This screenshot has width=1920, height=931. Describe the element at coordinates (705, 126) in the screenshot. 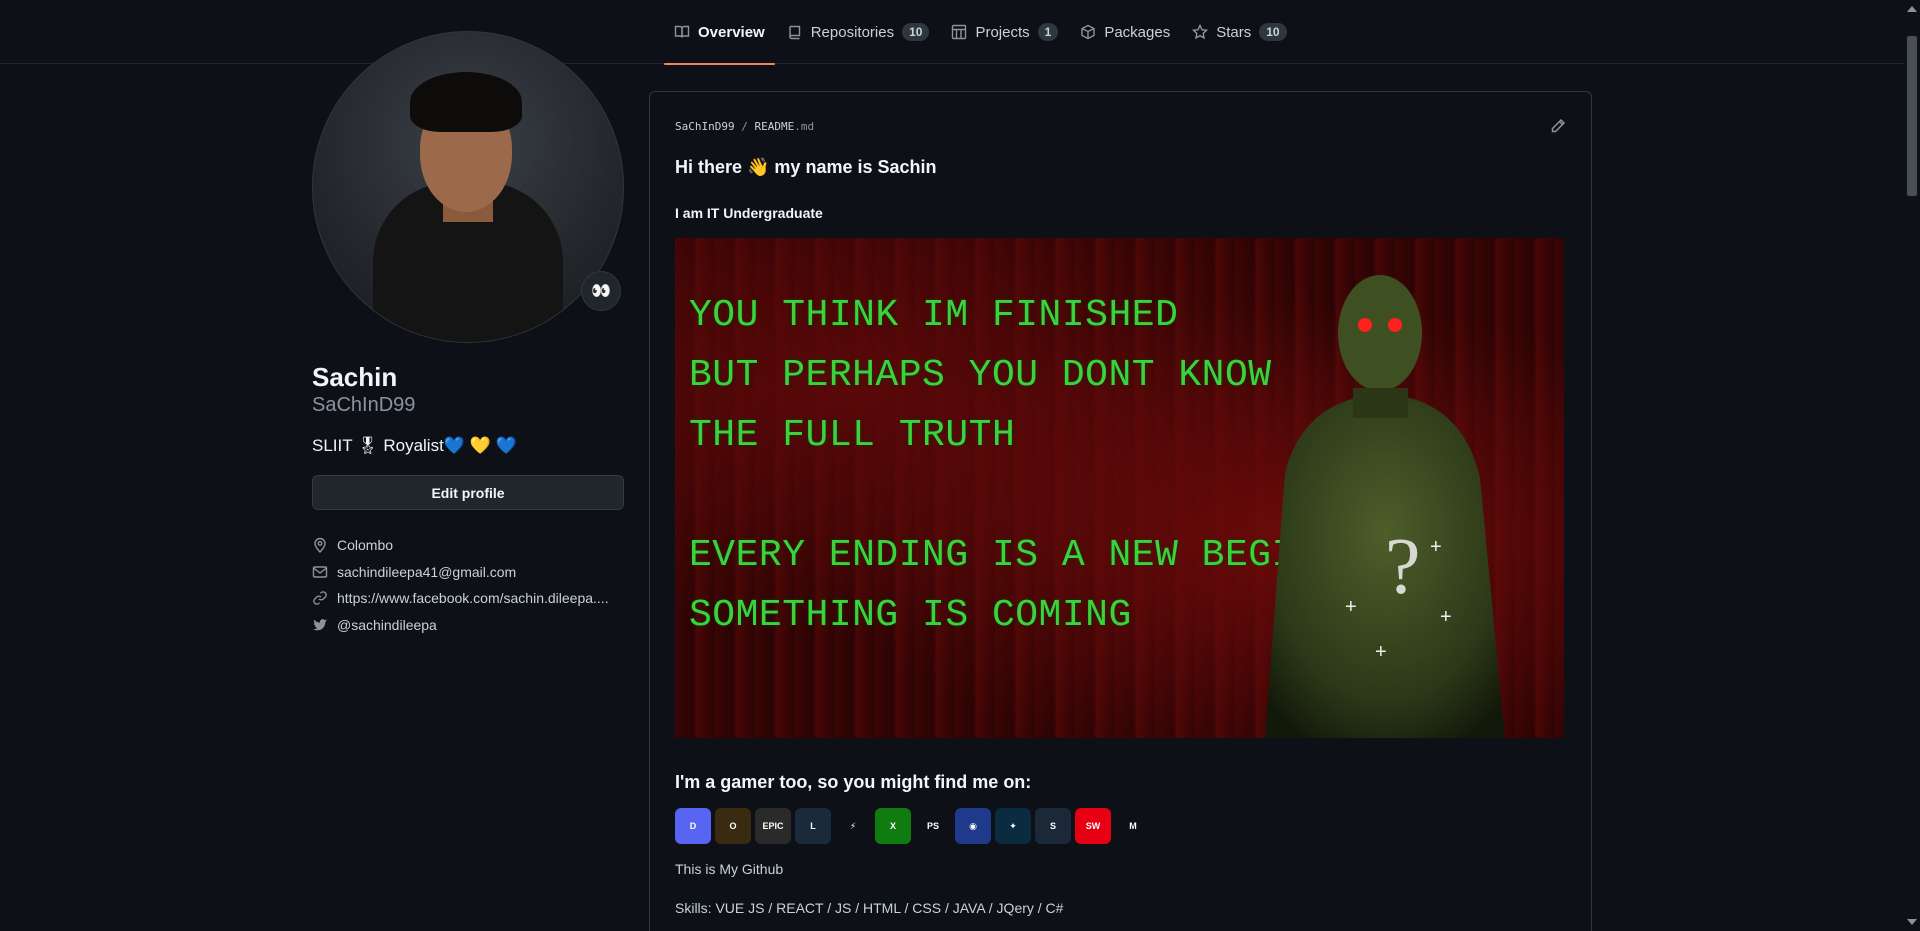

I see `readme-owner-link: SaChInD99` at that location.